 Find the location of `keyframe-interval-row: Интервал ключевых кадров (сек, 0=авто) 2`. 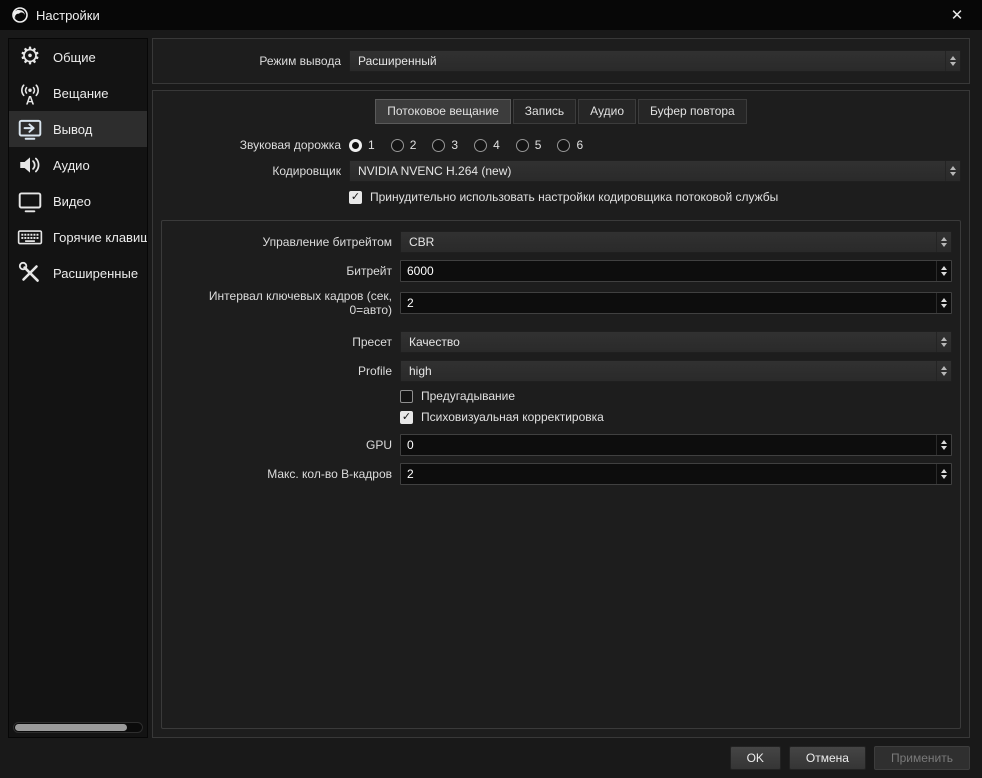

keyframe-interval-row: Интервал ключевых кадров (сек, 0=авто) 2 is located at coordinates (561, 303).